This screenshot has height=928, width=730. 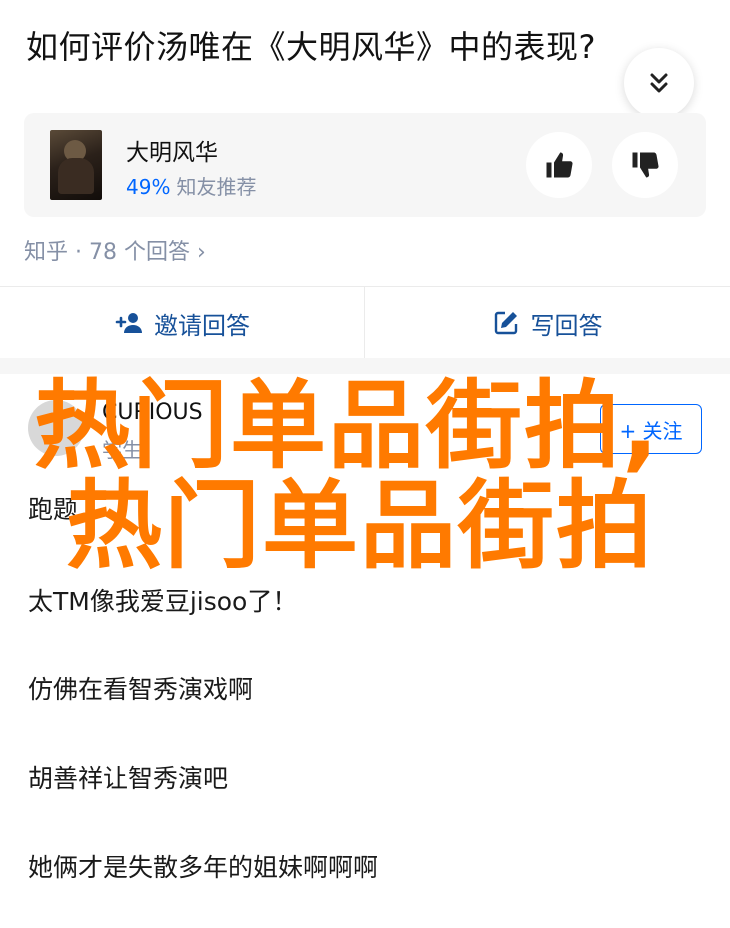 I want to click on thumbs-down-button, so click(x=645, y=165).